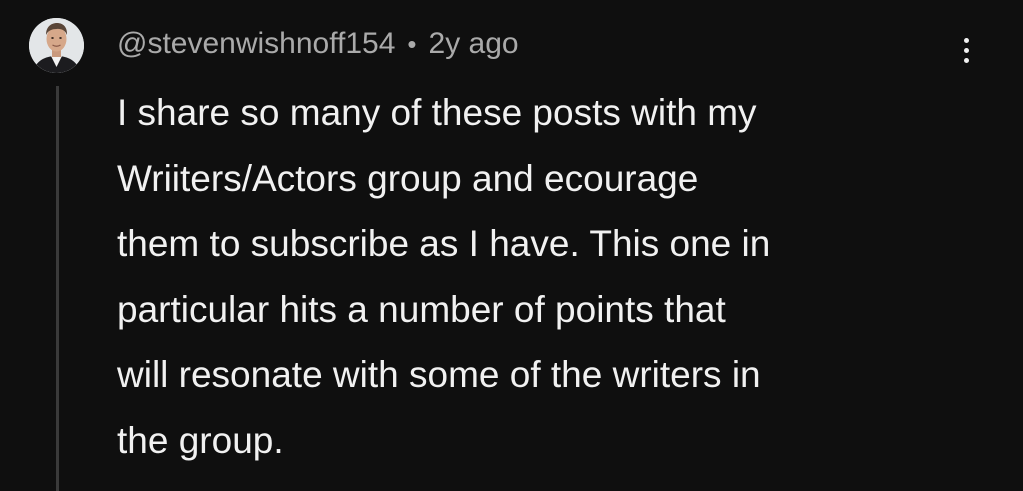  Describe the element at coordinates (421, 309) in the screenshot. I see `comment-text-line: particular hits a number of points that` at that location.